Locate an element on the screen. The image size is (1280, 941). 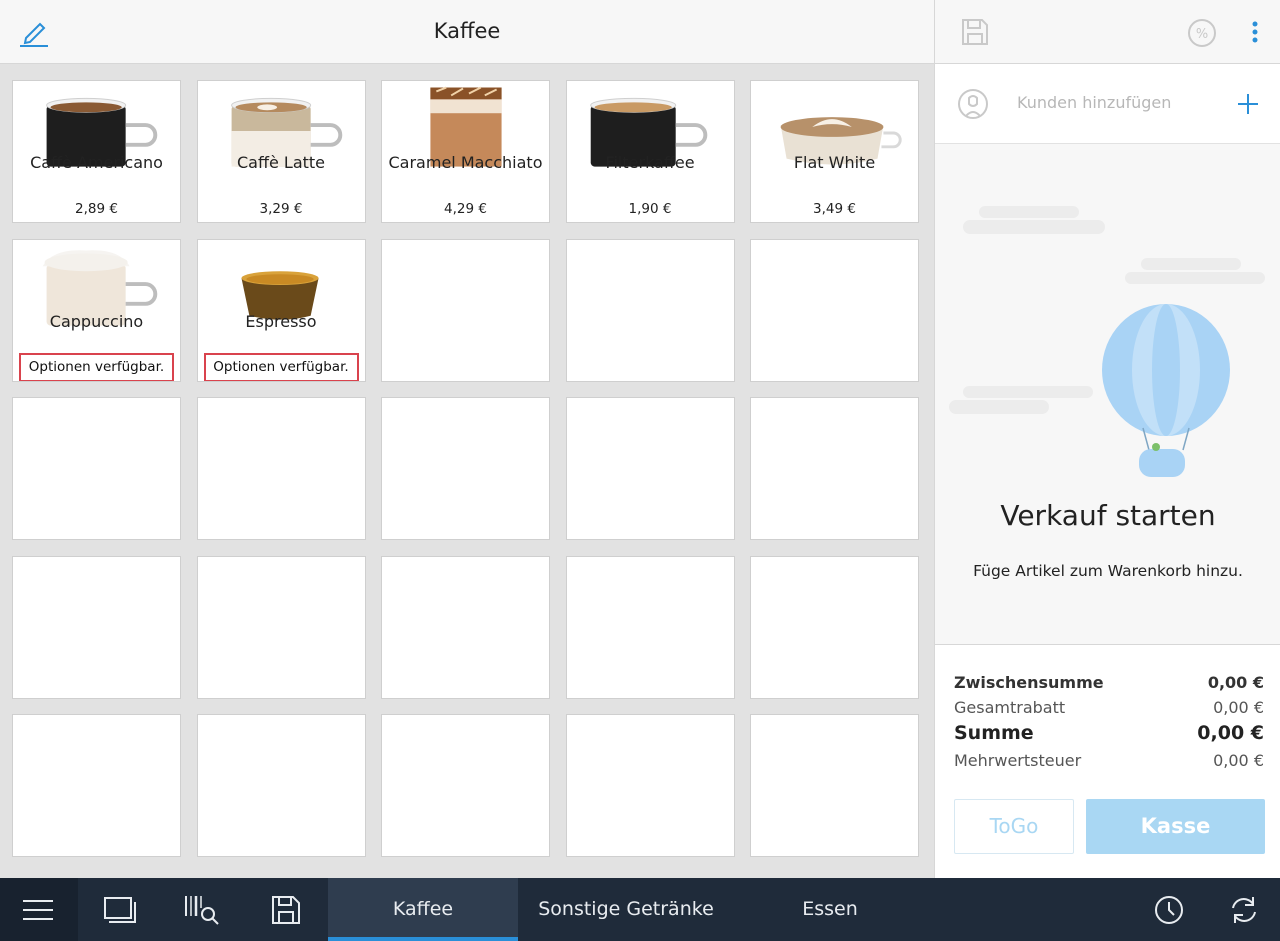
discount-value: 0,00 € is located at coordinates (1238, 707).